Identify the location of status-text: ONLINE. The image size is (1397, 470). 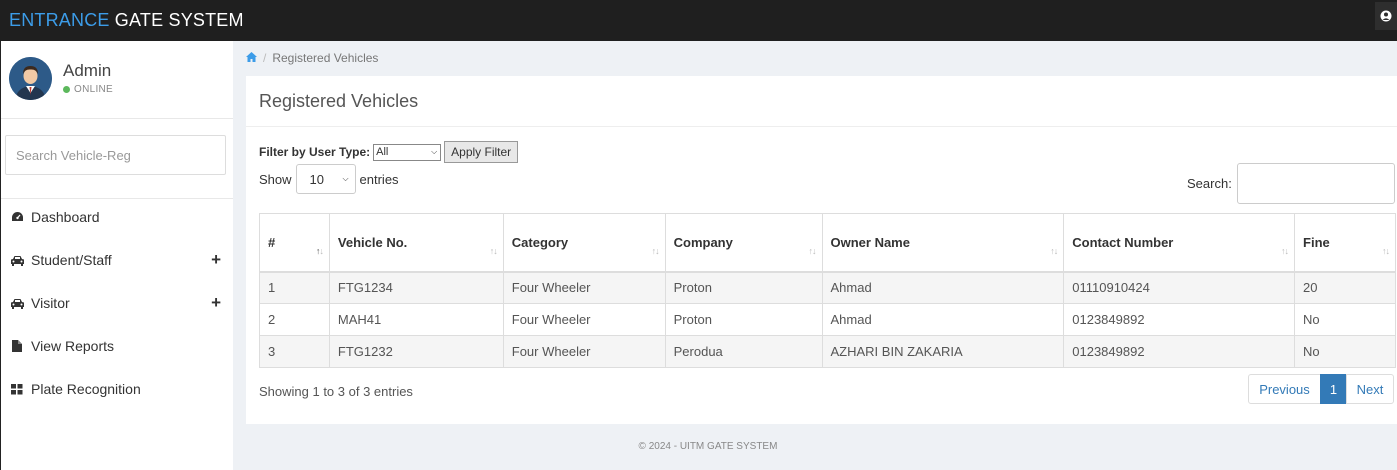
(94, 89).